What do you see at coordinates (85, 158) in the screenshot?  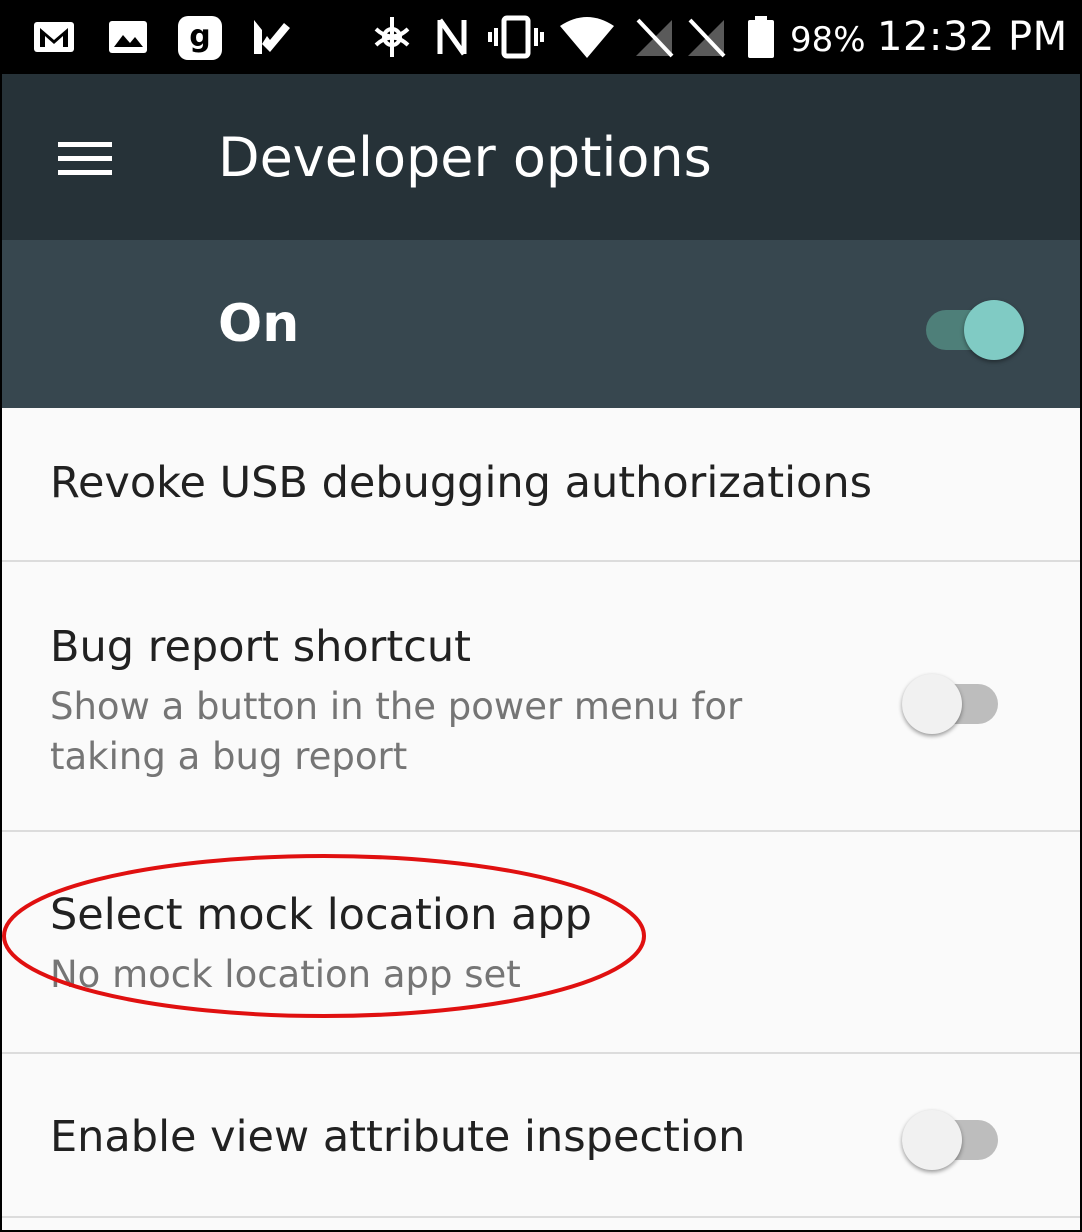 I see `menu-icon` at bounding box center [85, 158].